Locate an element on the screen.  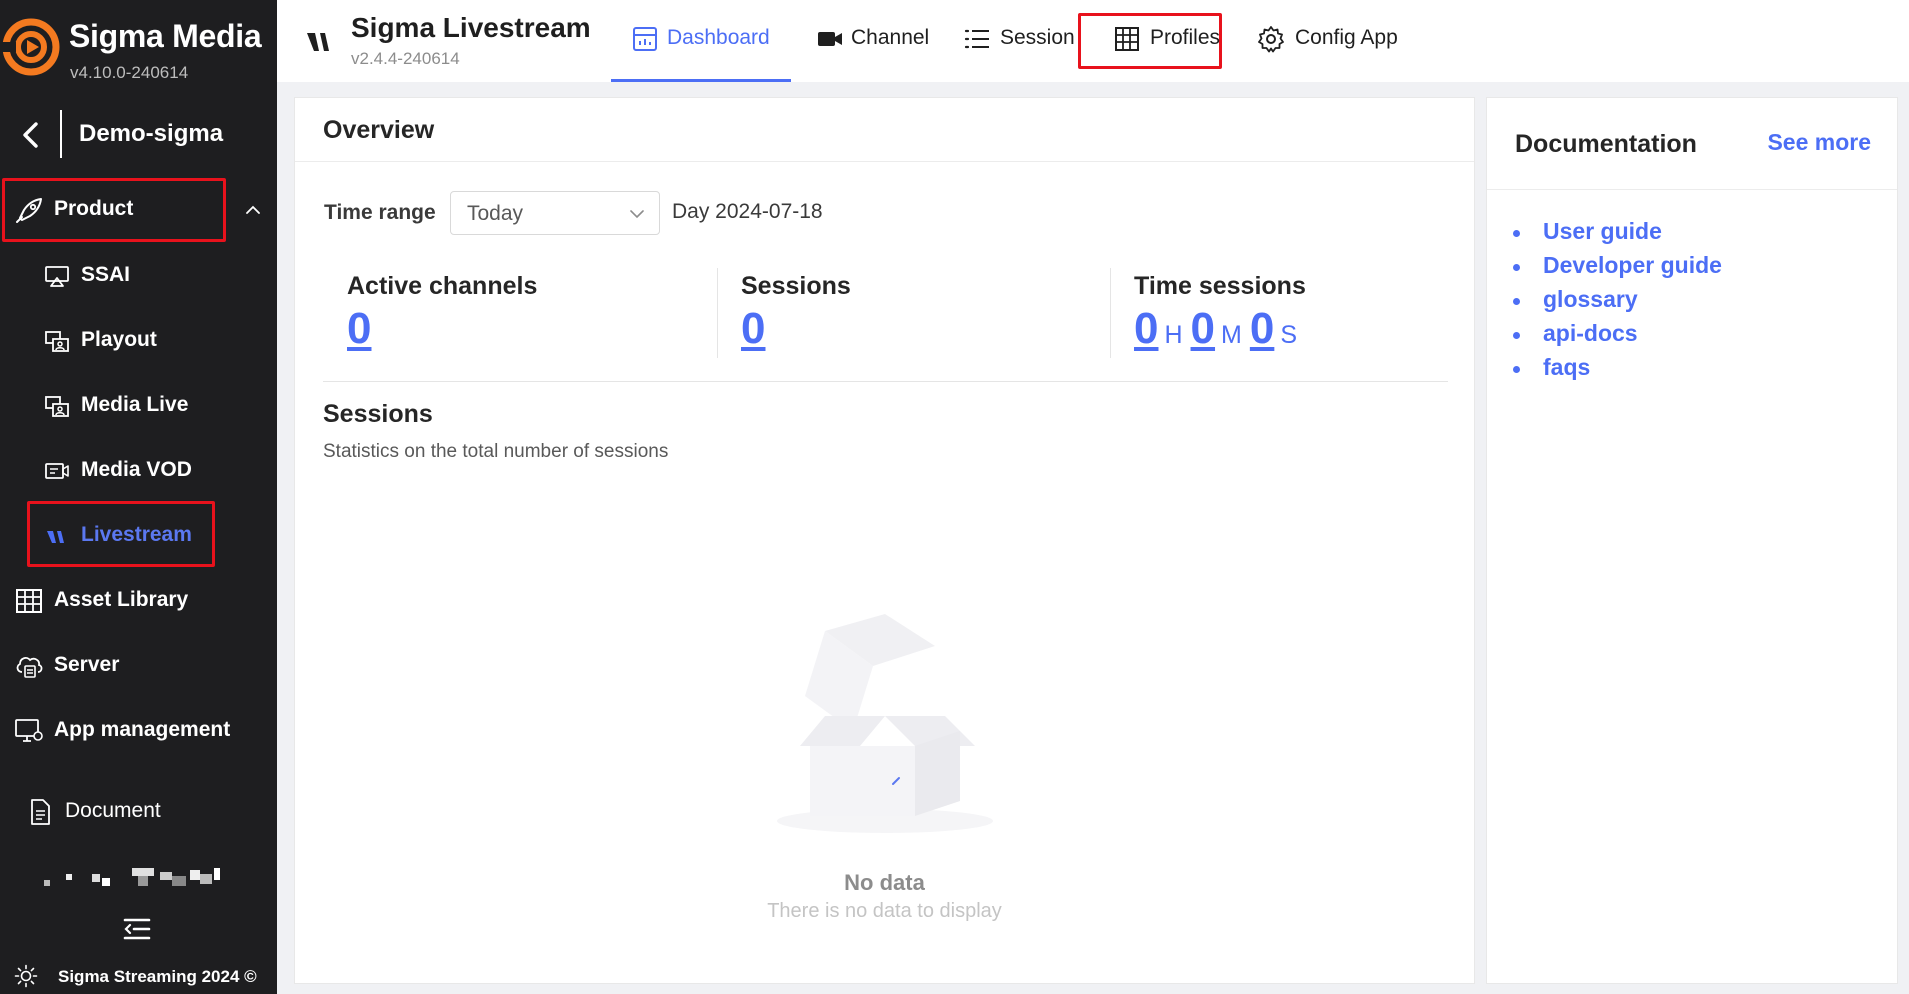
list-item: api-docs is located at coordinates (1617, 337).